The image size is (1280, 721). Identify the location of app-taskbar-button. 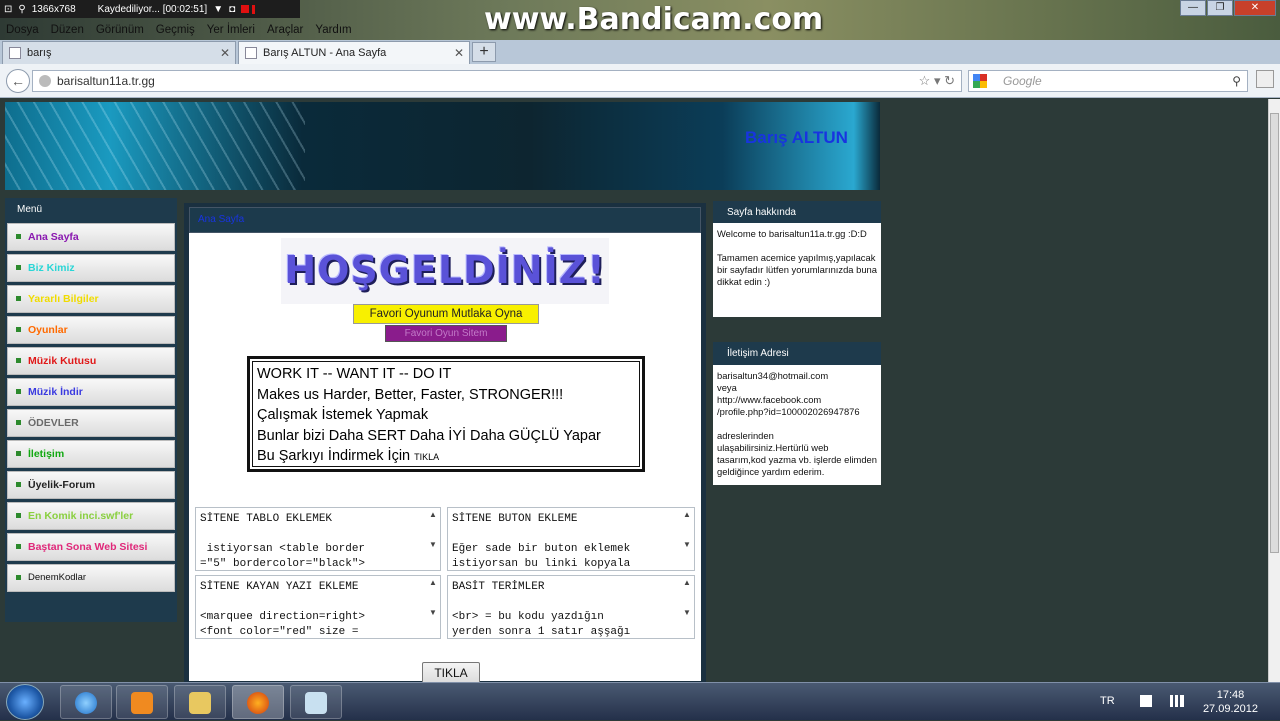
(316, 702).